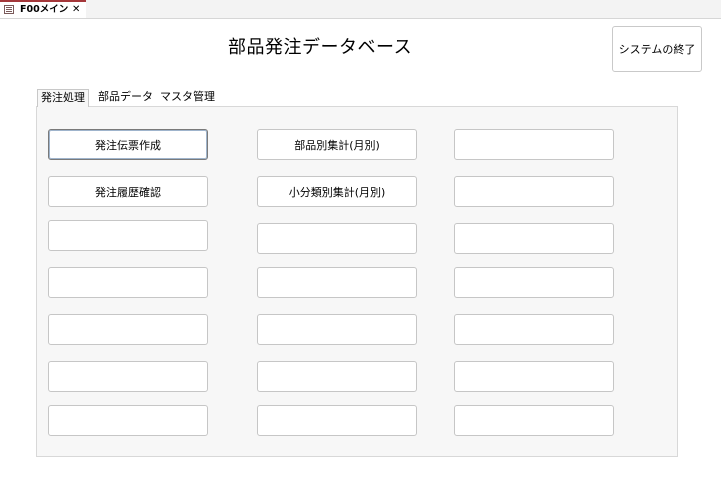  What do you see at coordinates (187, 97) in the screenshot?
I see `tab-master-management: マスタ管理` at bounding box center [187, 97].